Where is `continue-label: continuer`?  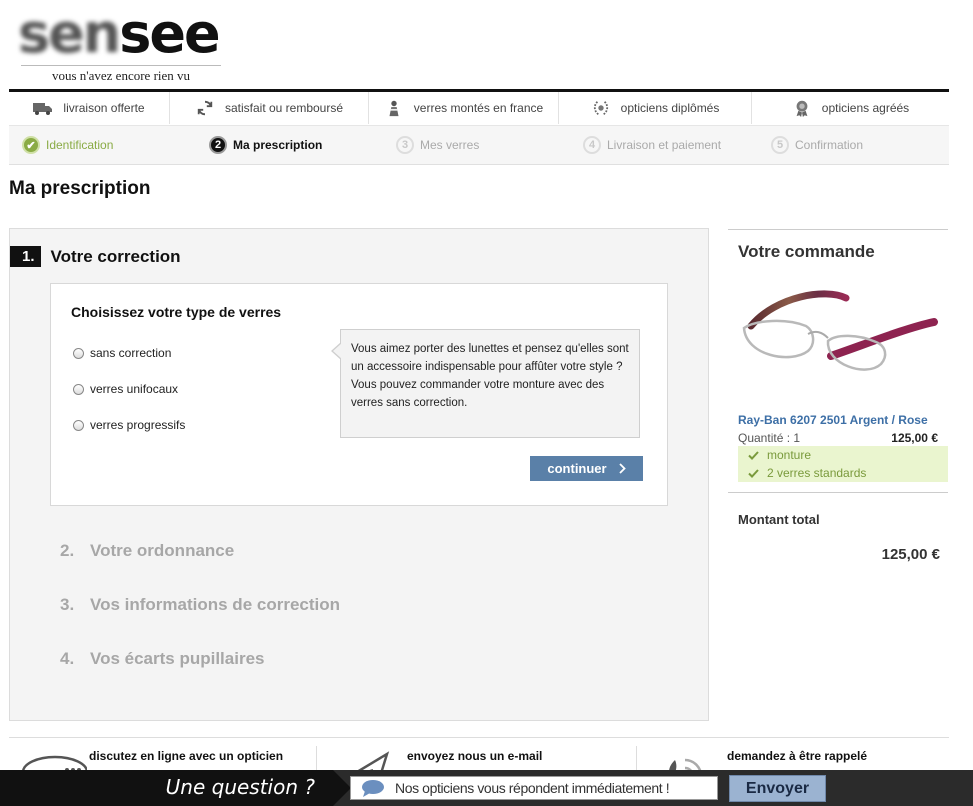 continue-label: continuer is located at coordinates (577, 468).